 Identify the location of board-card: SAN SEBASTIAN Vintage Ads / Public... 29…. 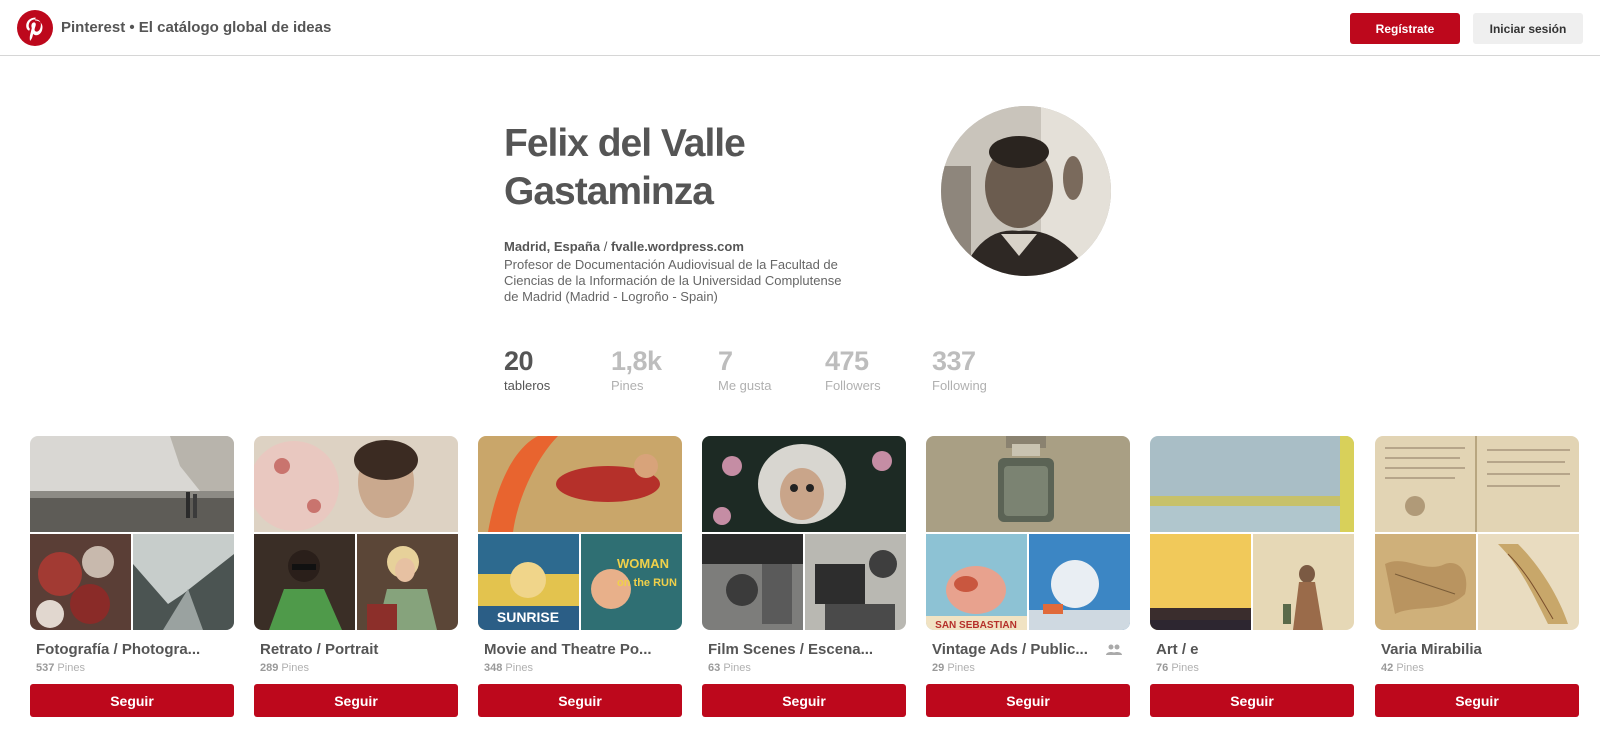
(1028, 576).